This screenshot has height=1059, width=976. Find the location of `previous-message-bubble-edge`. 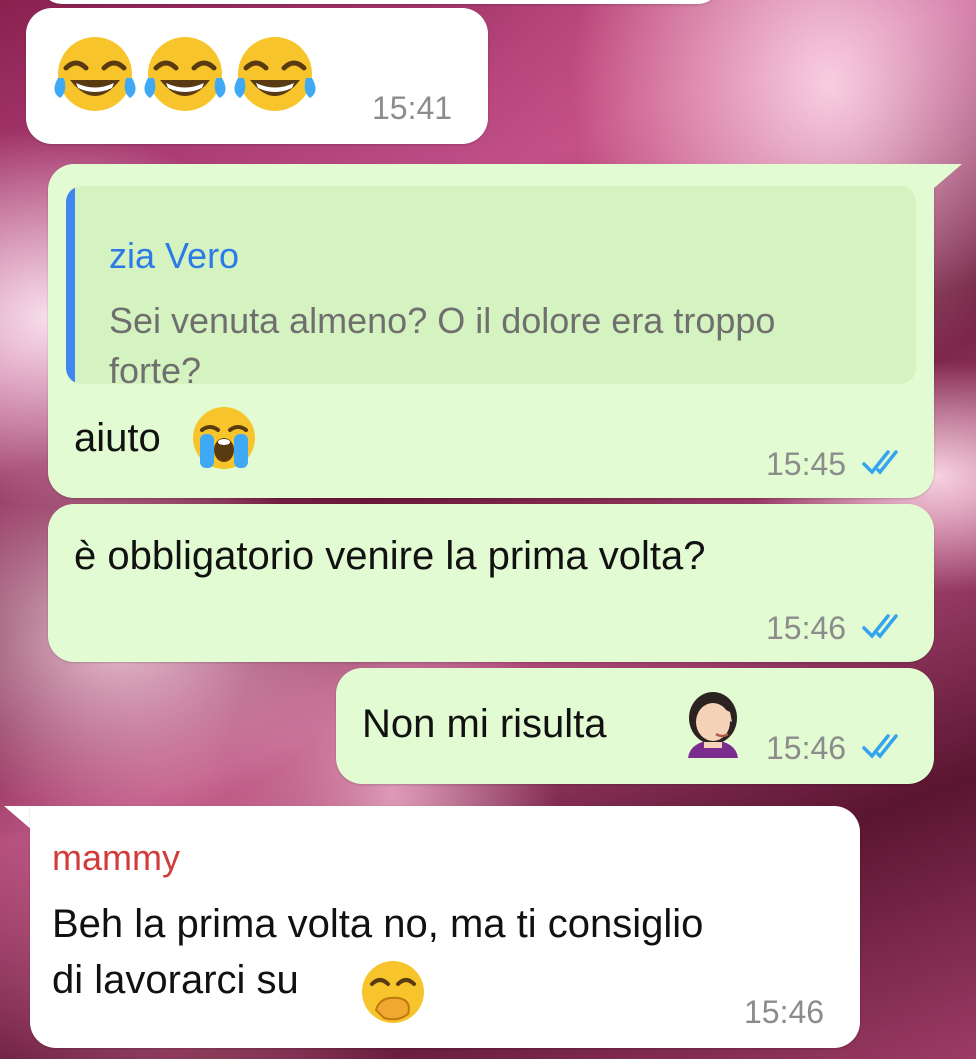

previous-message-bubble-edge is located at coordinates (380, 2).